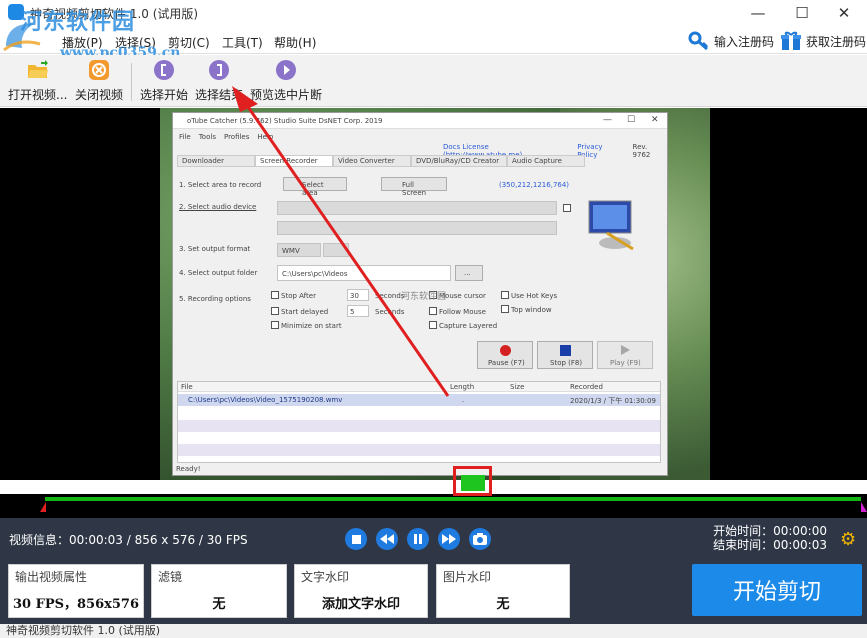 The width and height of the screenshot is (867, 638). I want to click on video-info-value: 00:00:03 / 856 x 576 / 30 FPS, so click(158, 540).